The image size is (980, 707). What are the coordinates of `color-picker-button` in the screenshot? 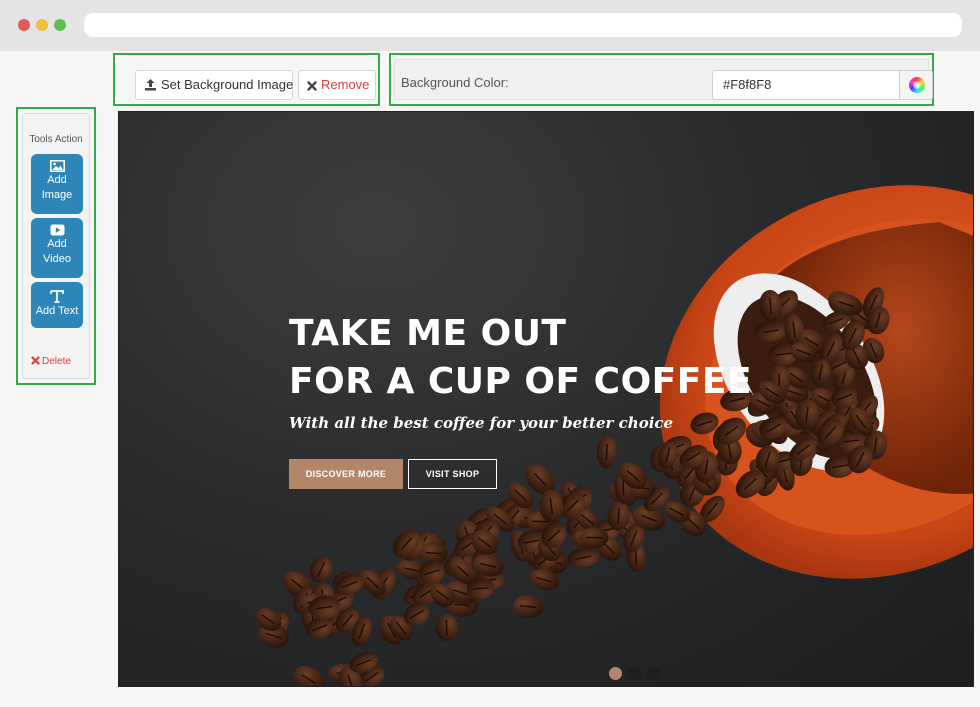 It's located at (916, 85).